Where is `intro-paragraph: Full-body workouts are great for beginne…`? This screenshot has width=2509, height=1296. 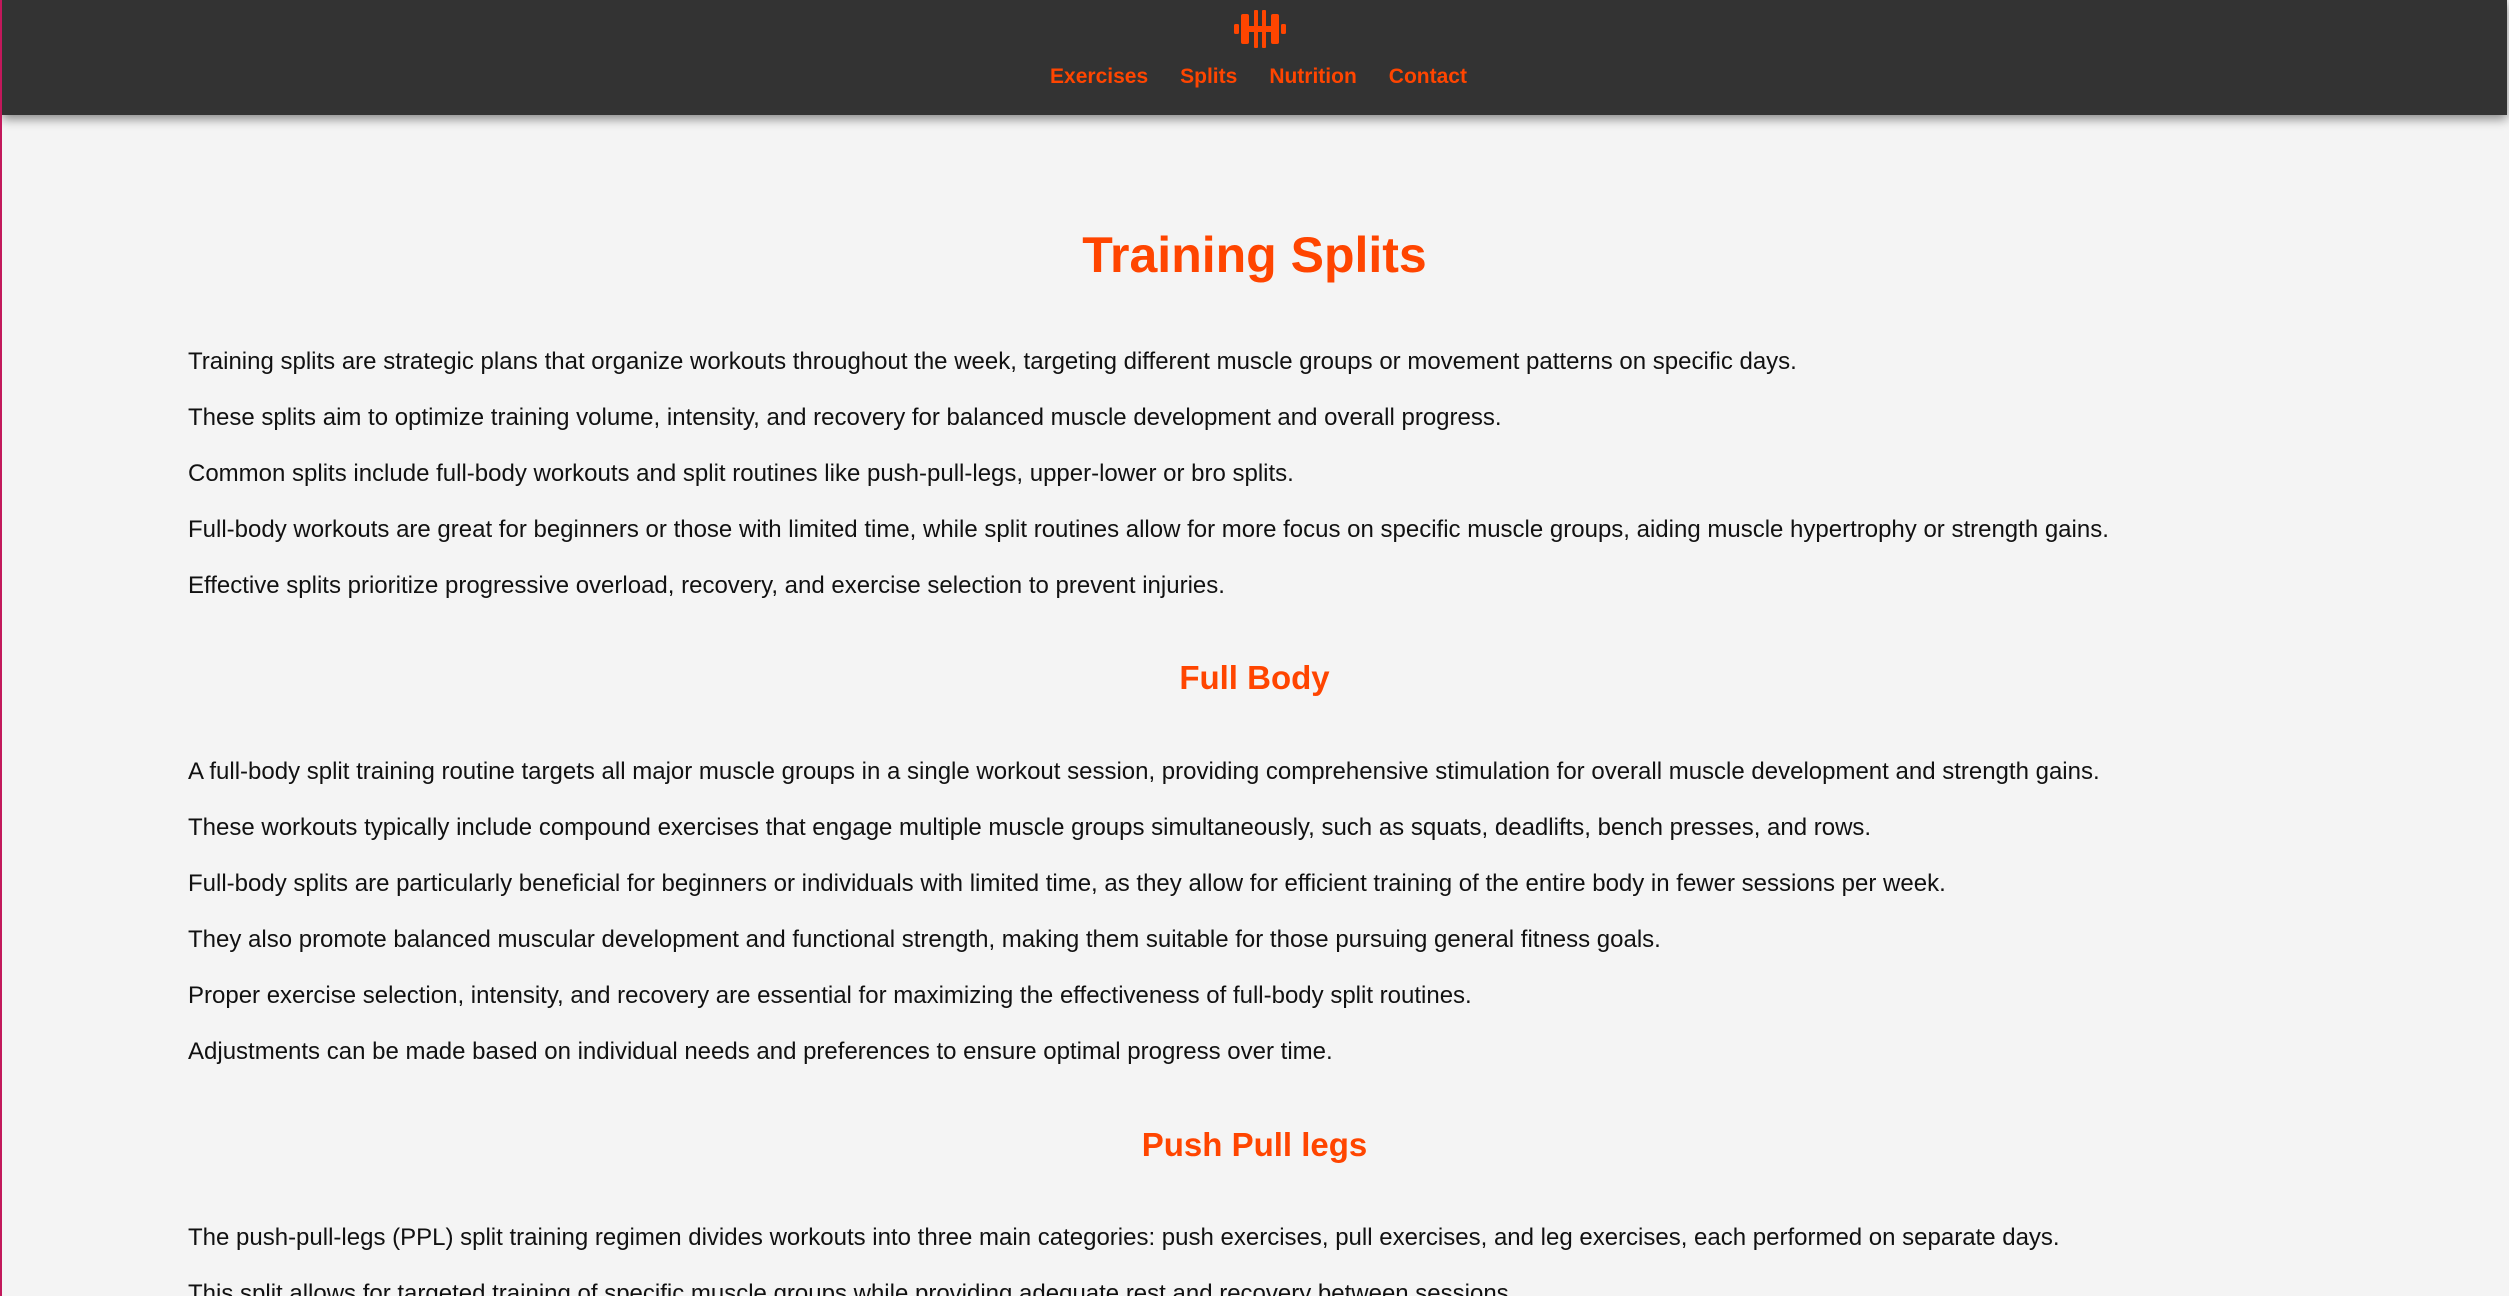
intro-paragraph: Full-body workouts are great for beginne… is located at coordinates (1148, 529).